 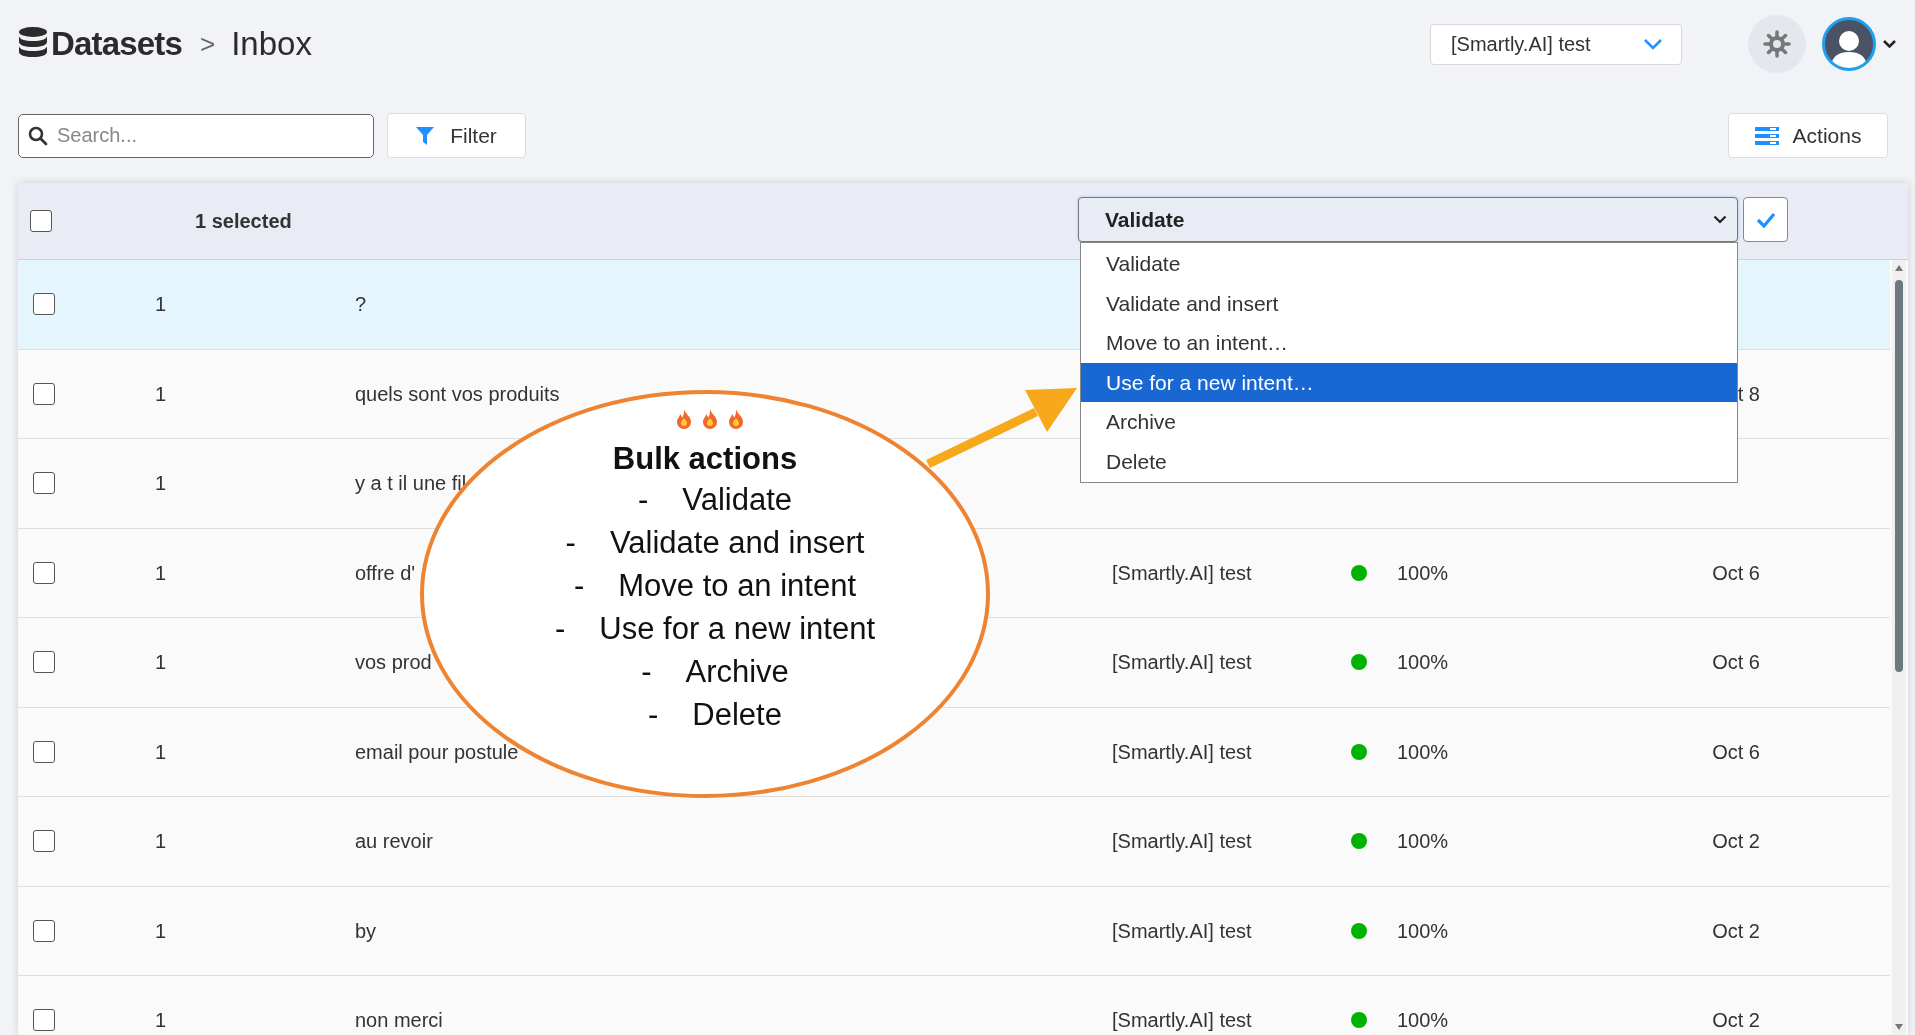 What do you see at coordinates (1777, 44) in the screenshot?
I see `settings-icon` at bounding box center [1777, 44].